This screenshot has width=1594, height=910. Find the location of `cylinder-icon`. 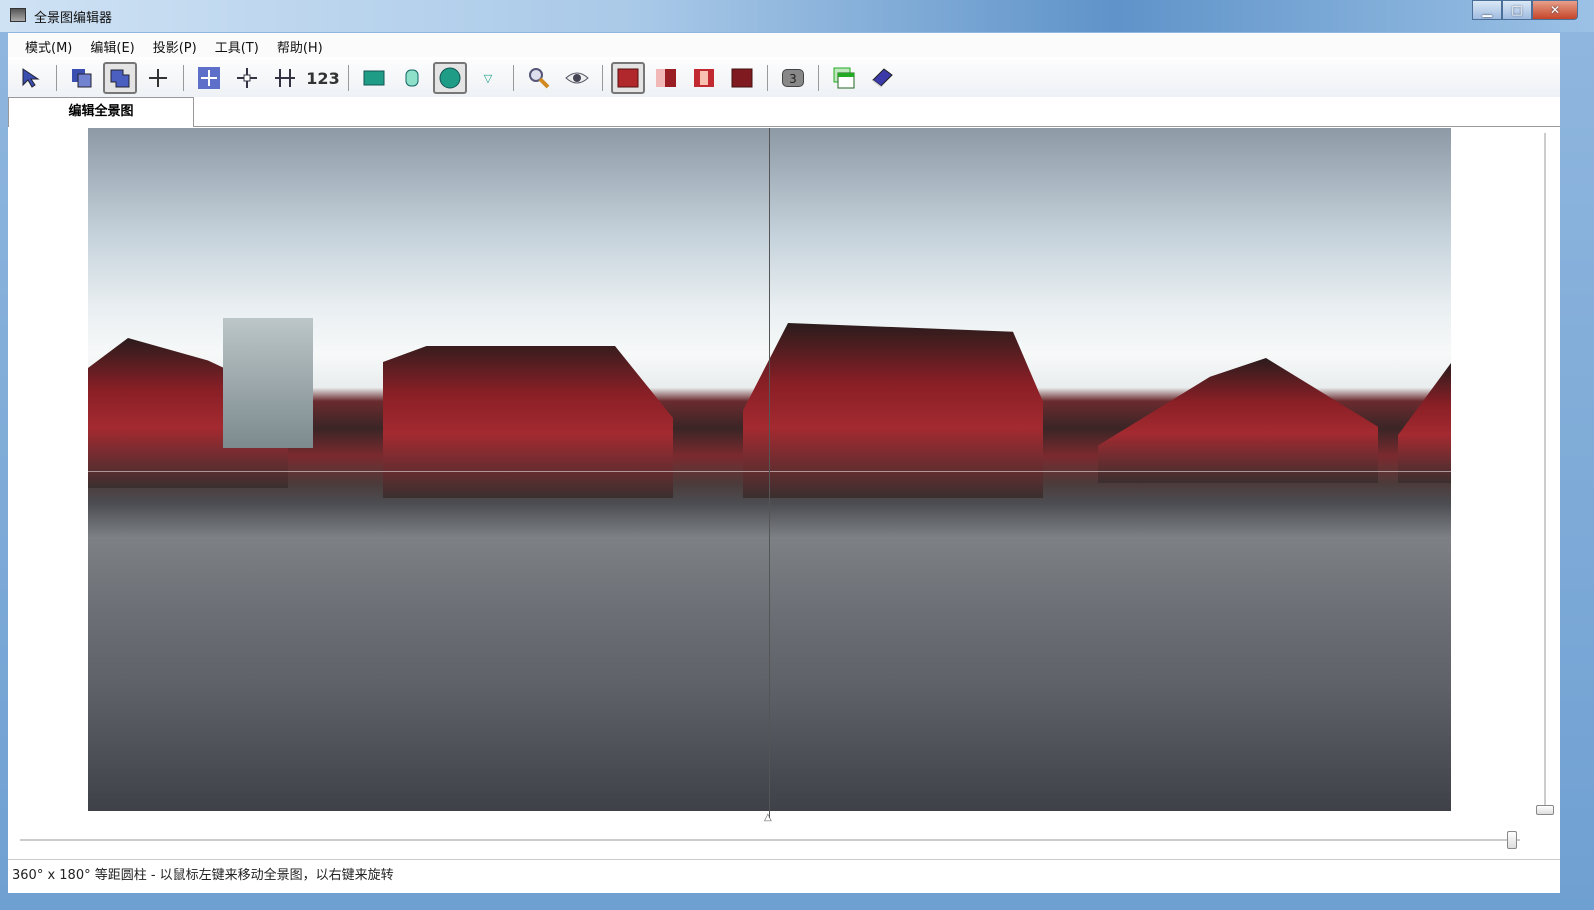

cylinder-icon is located at coordinates (412, 78).